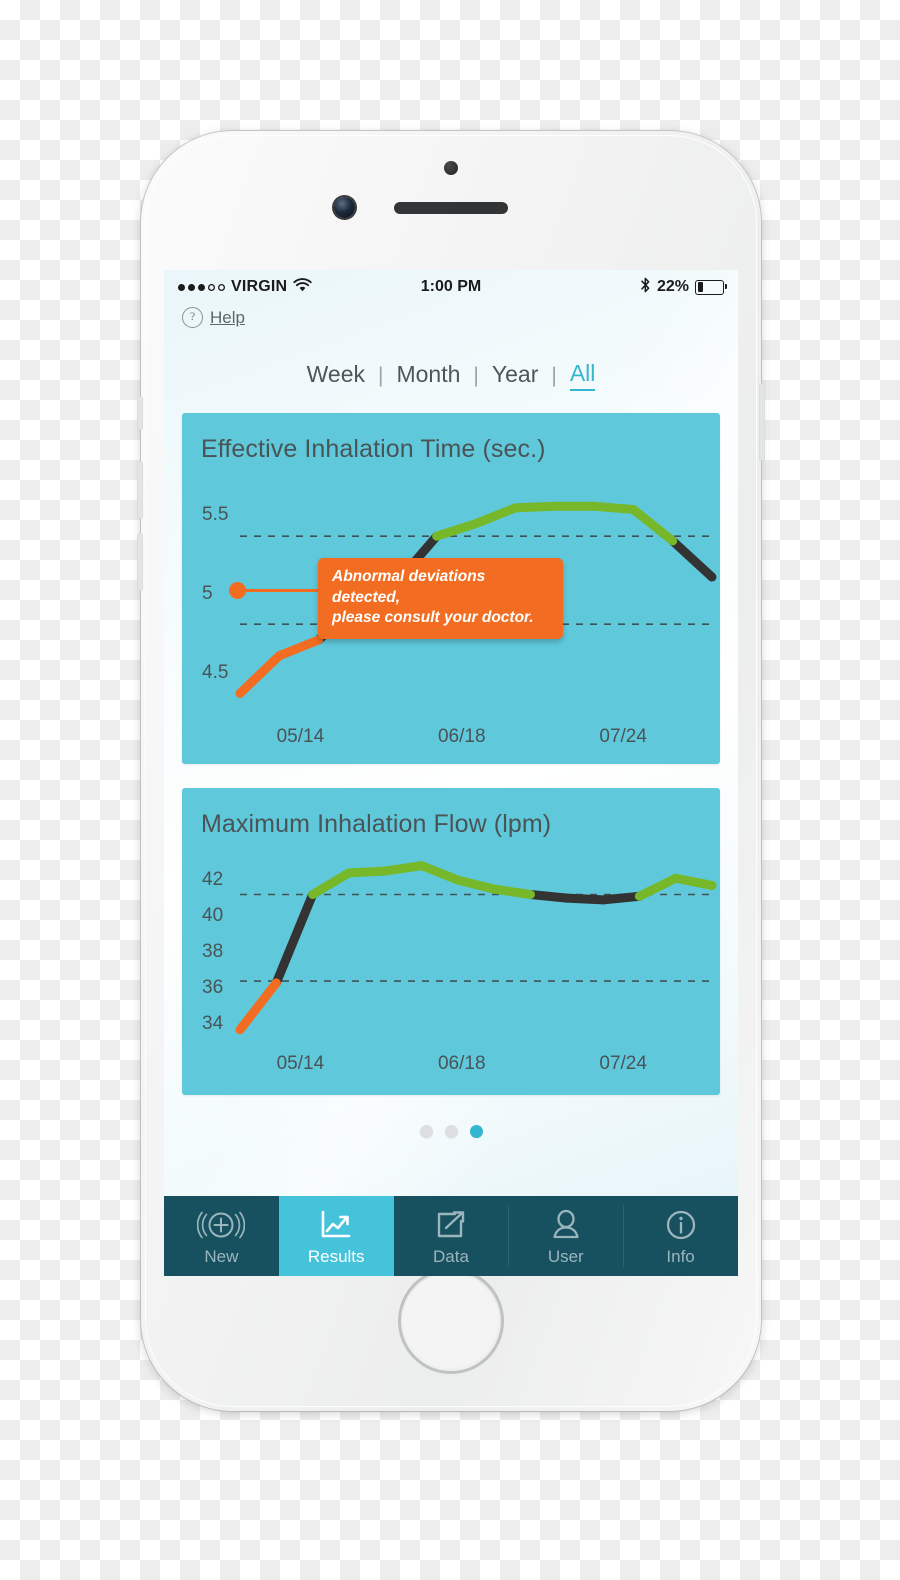 The image size is (900, 1580). I want to click on tab-label: Results, so click(336, 1256).